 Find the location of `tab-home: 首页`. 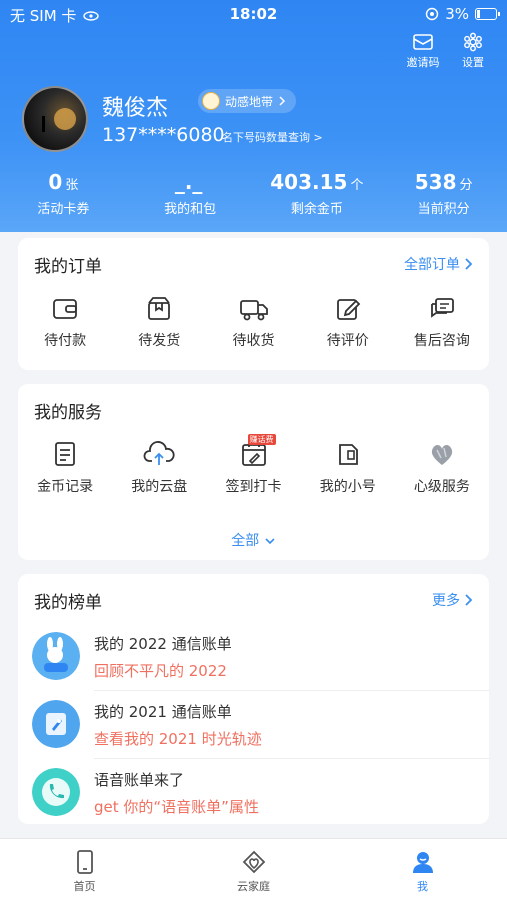

tab-home: 首页 is located at coordinates (84, 869).